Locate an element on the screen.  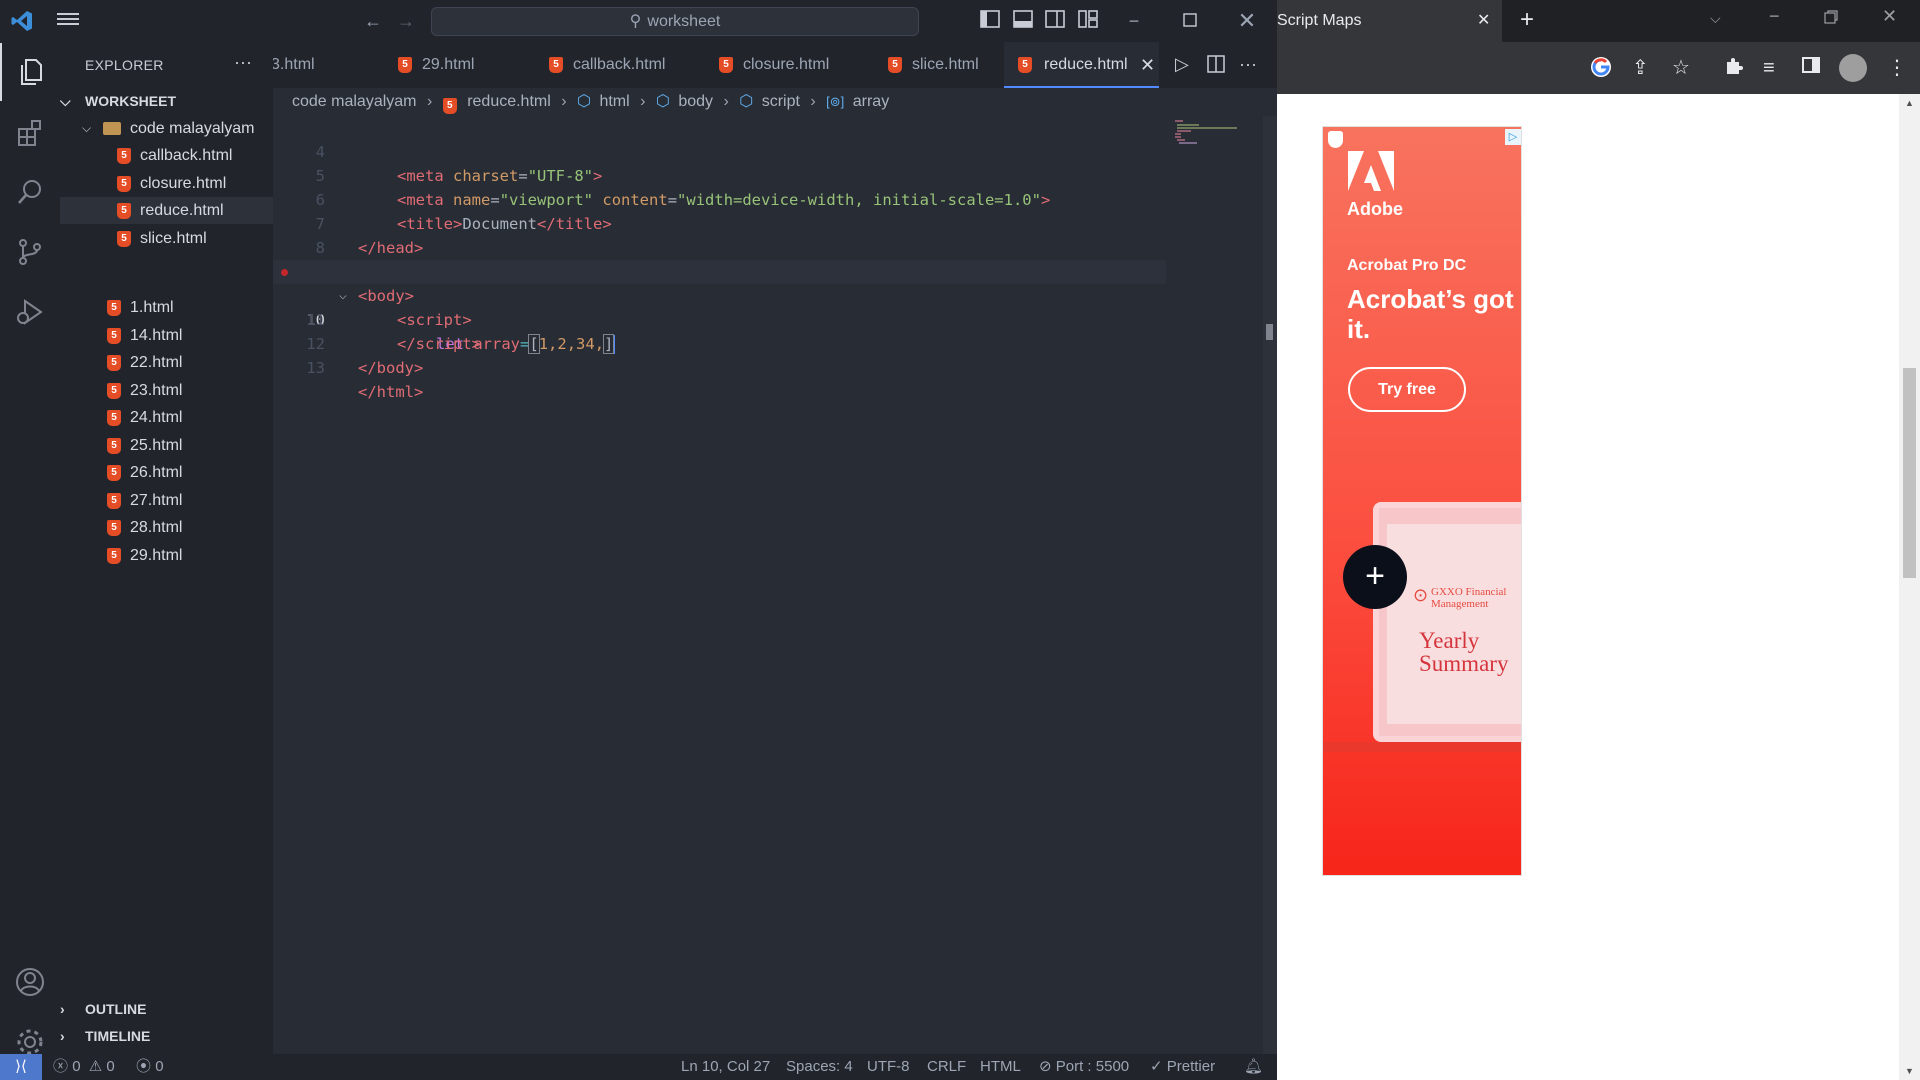
toggle-primary-sidebar-icon is located at coordinates (990, 21).